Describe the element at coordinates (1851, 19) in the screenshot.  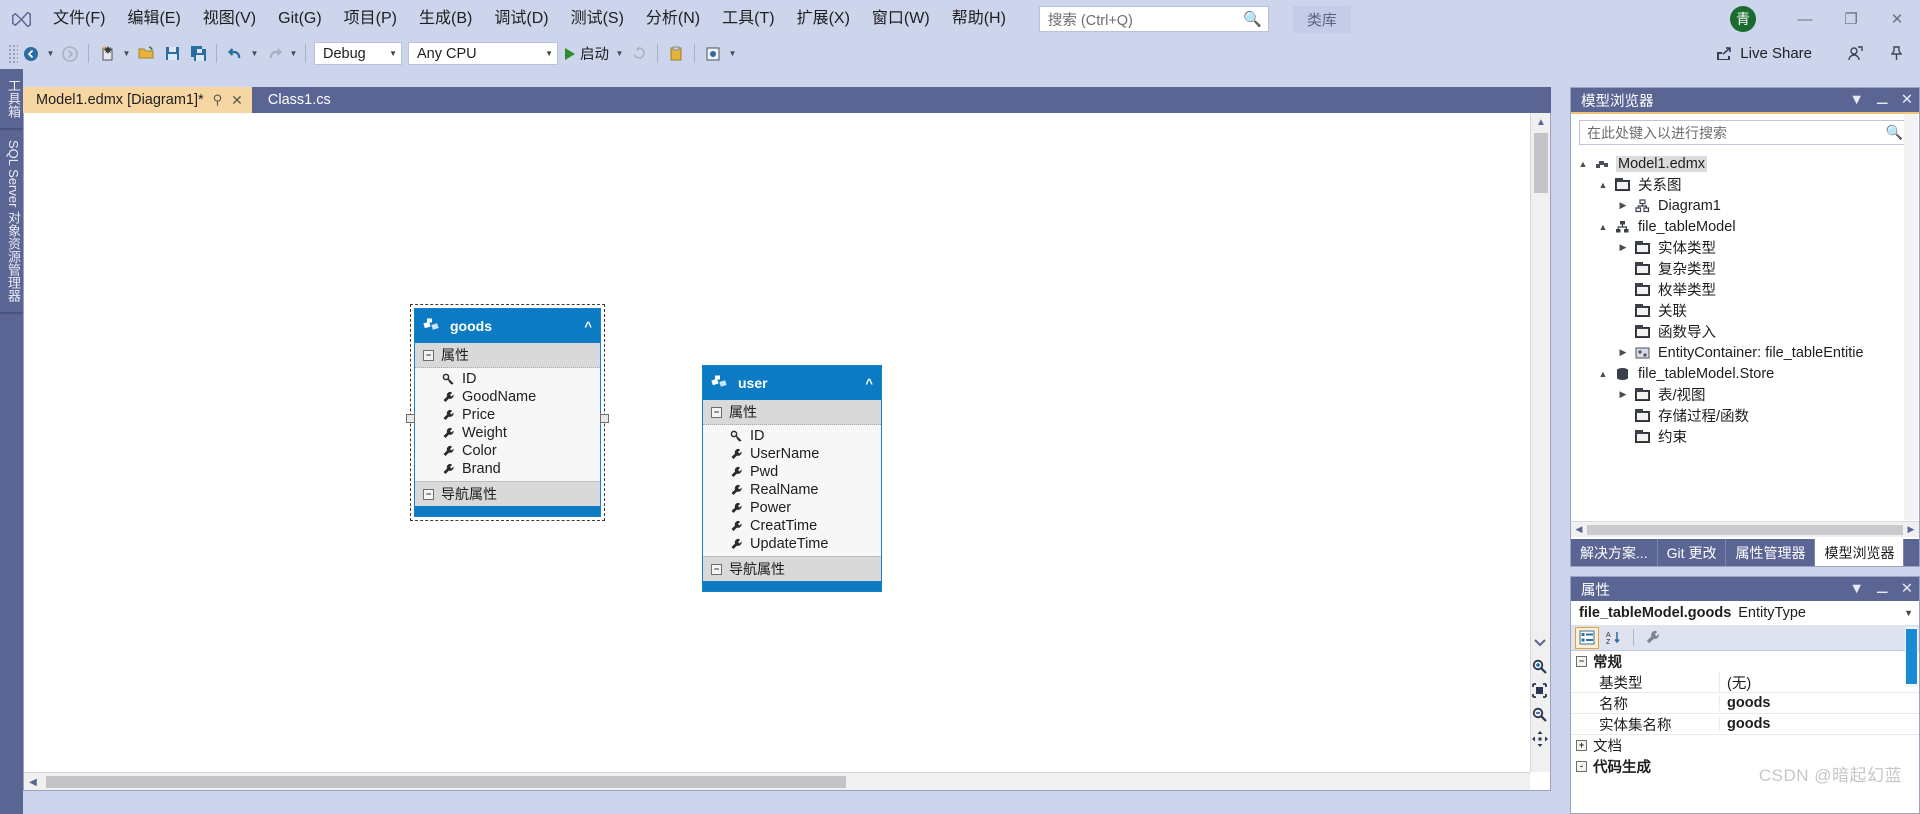
I see `maximize-button: ❐` at that location.